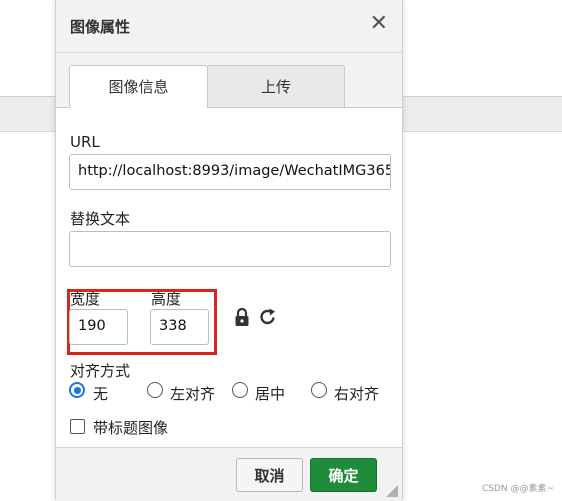 This screenshot has width=562, height=501. I want to click on align-none-label: 无, so click(101, 394).